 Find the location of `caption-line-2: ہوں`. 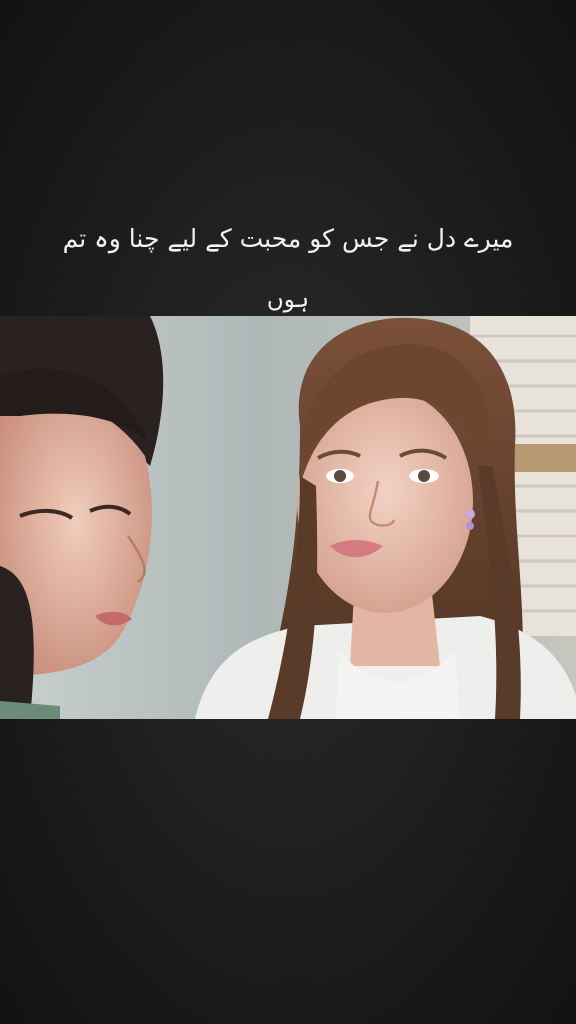

caption-line-2: ہوں is located at coordinates (288, 300).